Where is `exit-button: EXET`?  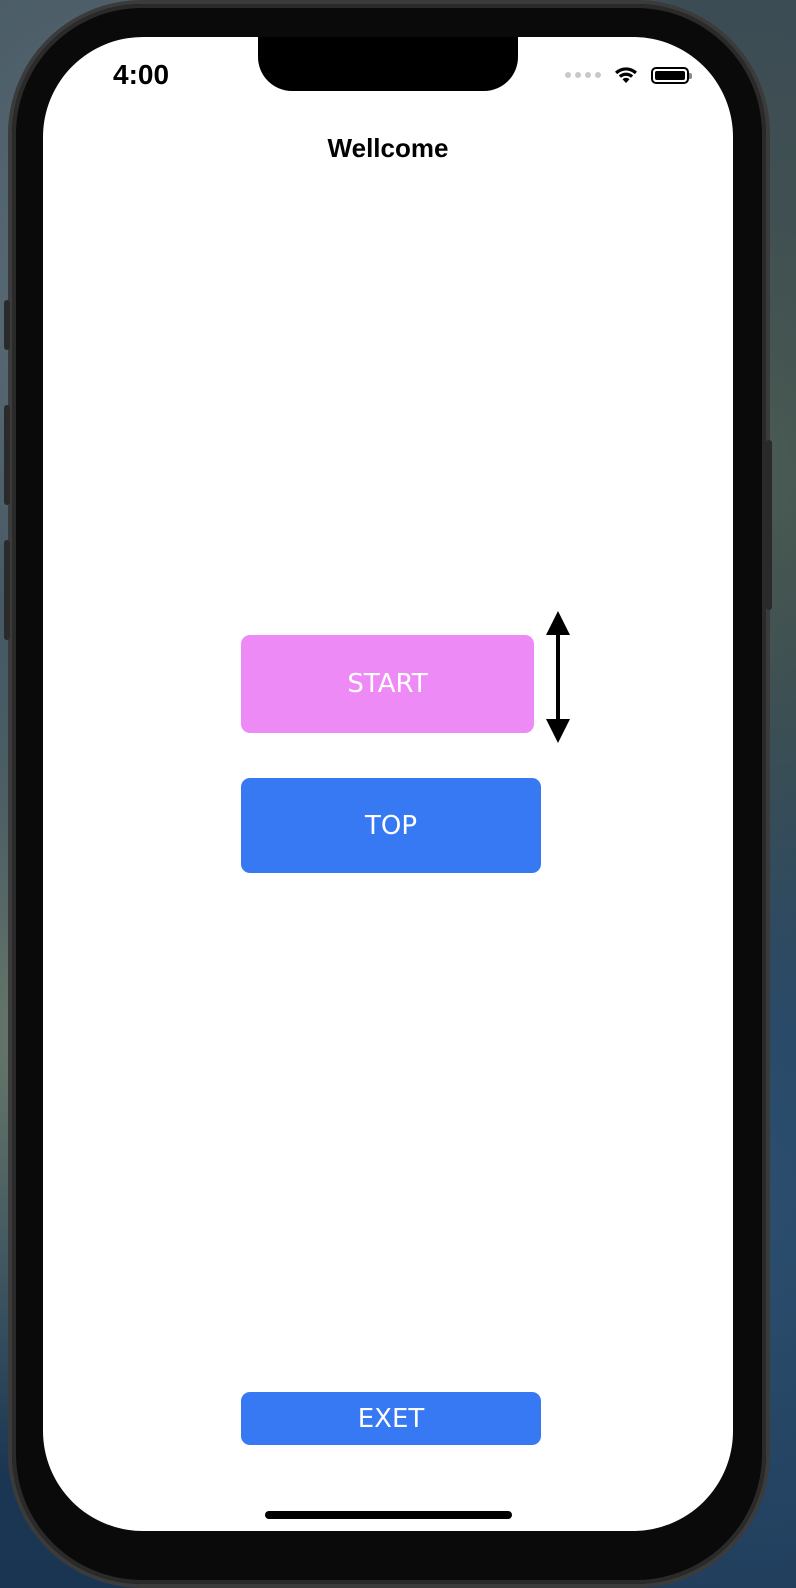 exit-button: EXET is located at coordinates (391, 1418).